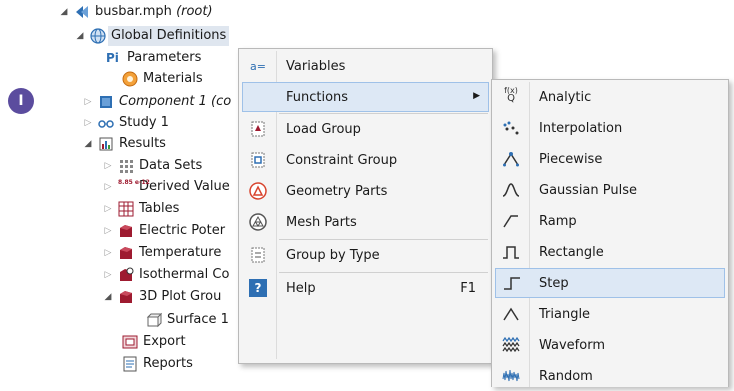 Image resolution: width=734 pixels, height=391 pixels. I want to click on variables-icon: a=, so click(258, 66).